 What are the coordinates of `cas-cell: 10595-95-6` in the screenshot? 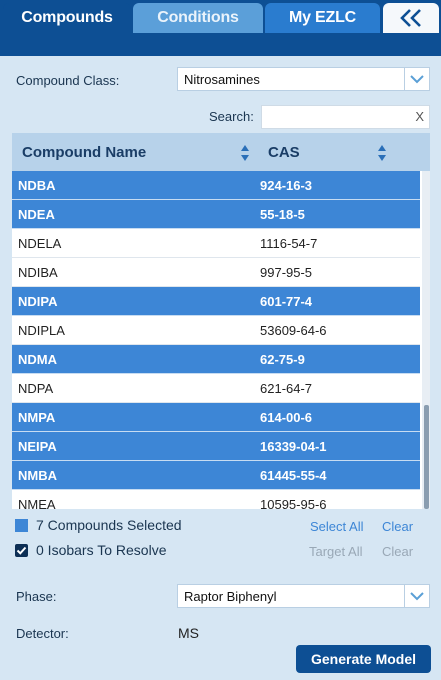 It's located at (293, 503).